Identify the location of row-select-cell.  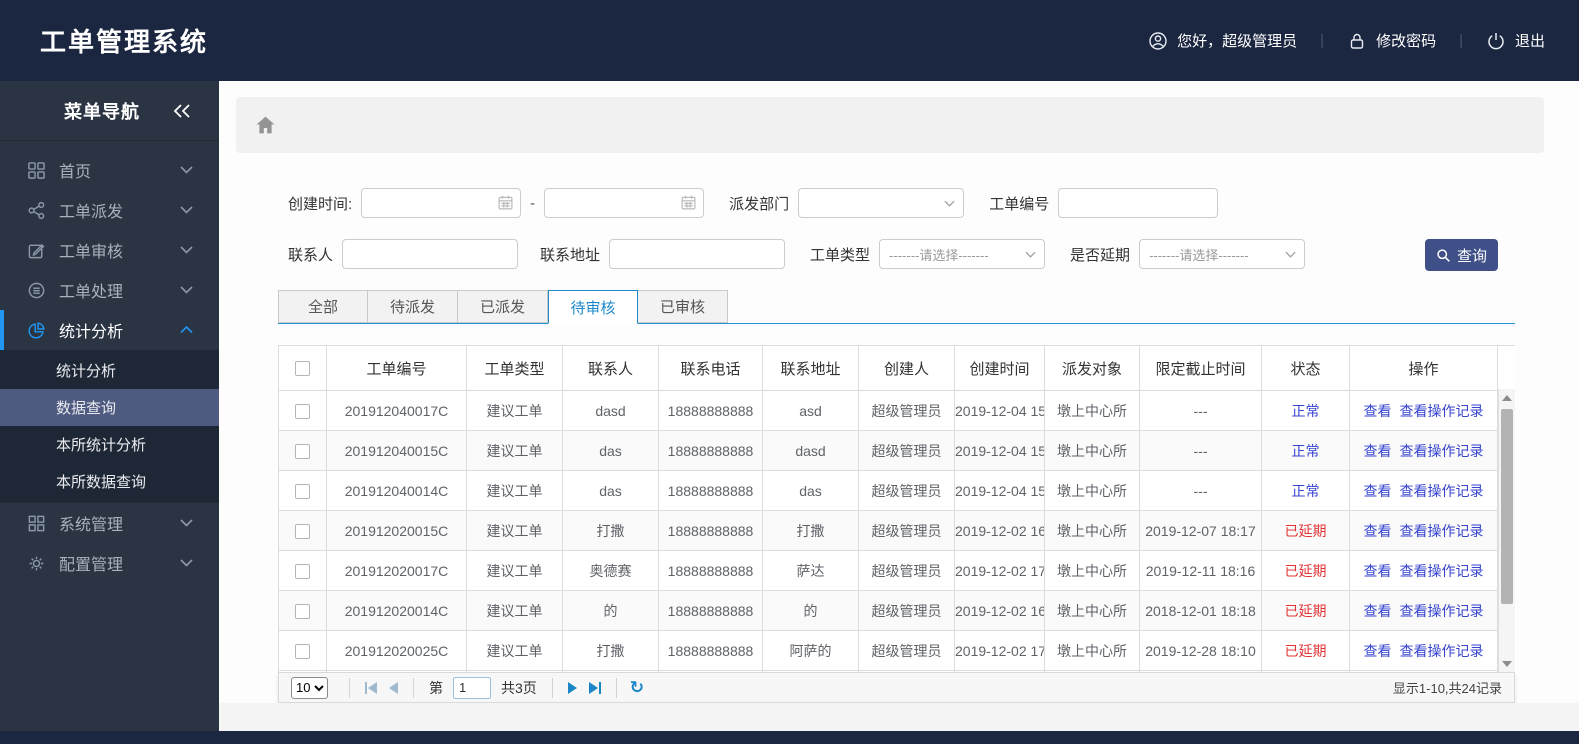
(302, 410).